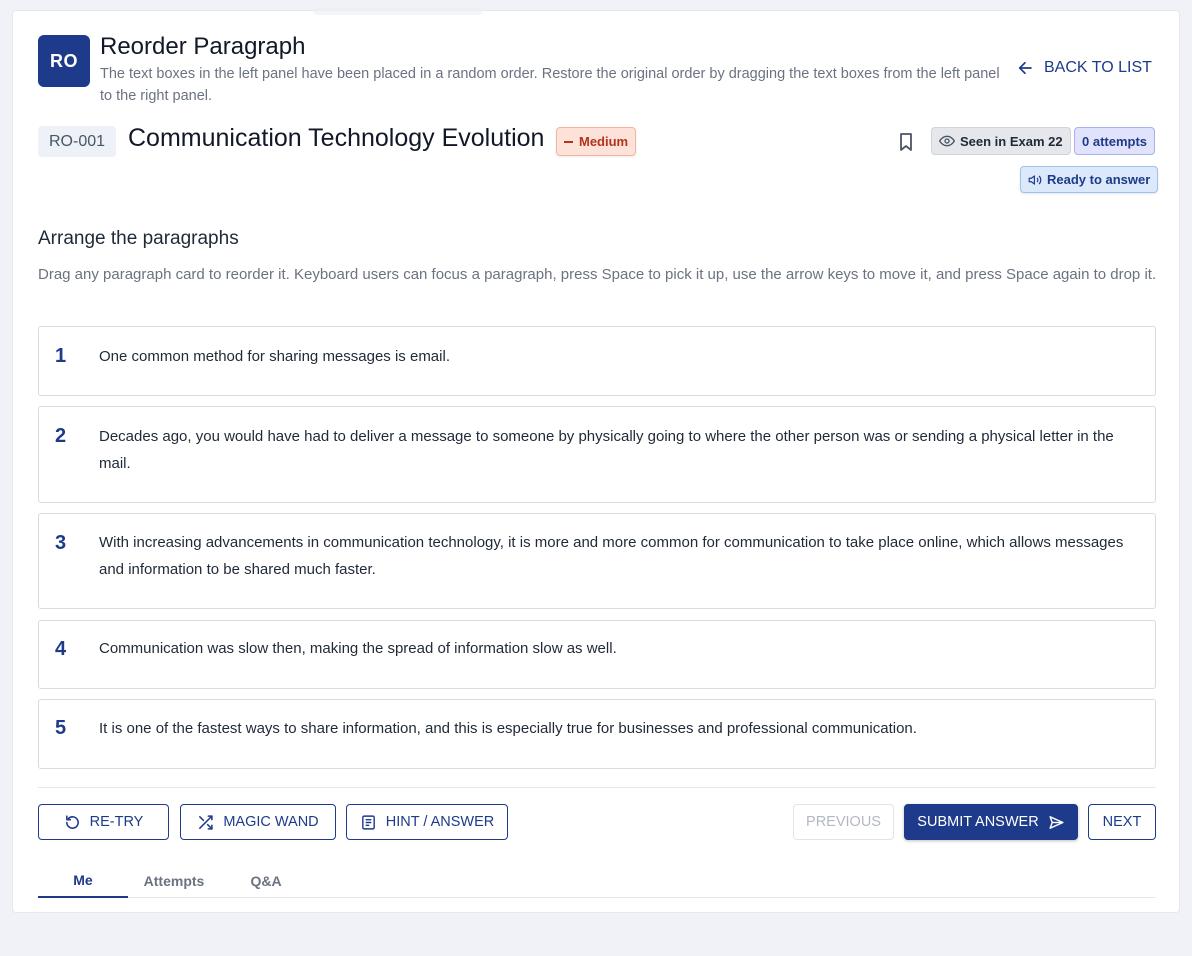  I want to click on divider, so click(597, 787).